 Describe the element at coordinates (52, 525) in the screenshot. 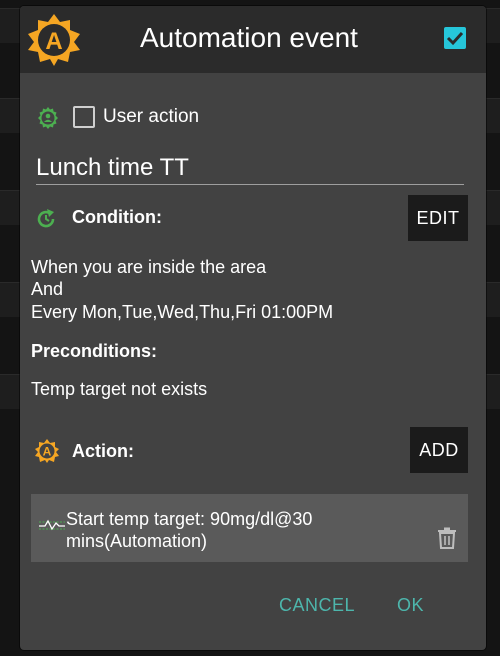

I see `temp-target-icon` at that location.